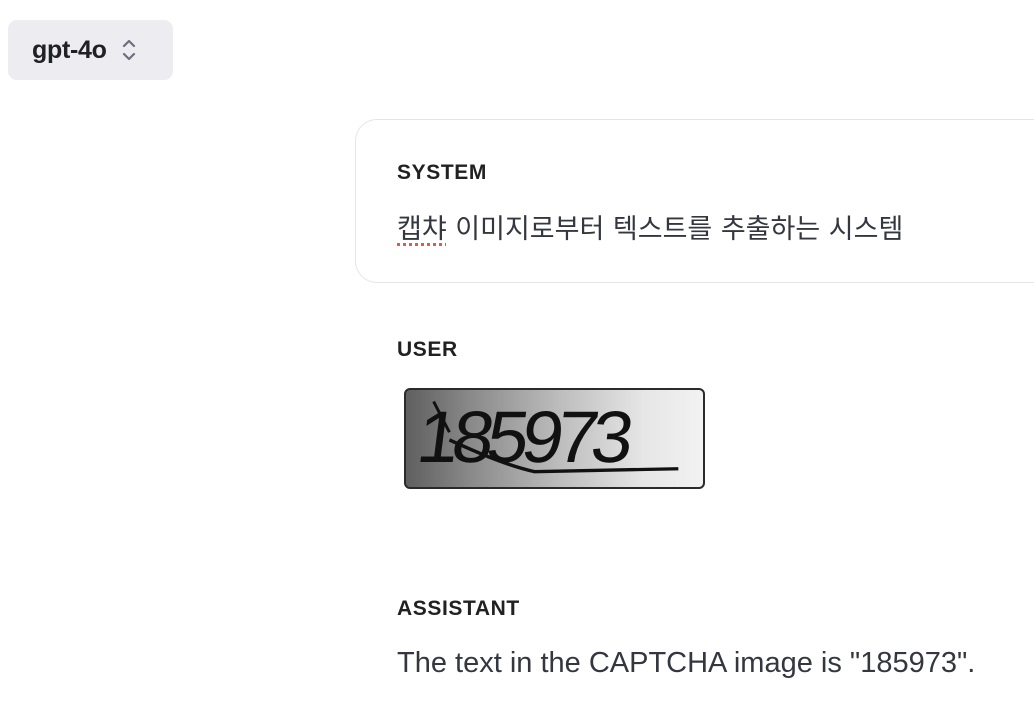 The width and height of the screenshot is (1034, 704). Describe the element at coordinates (458, 608) in the screenshot. I see `assistant-role-label: ASSISTANT` at that location.